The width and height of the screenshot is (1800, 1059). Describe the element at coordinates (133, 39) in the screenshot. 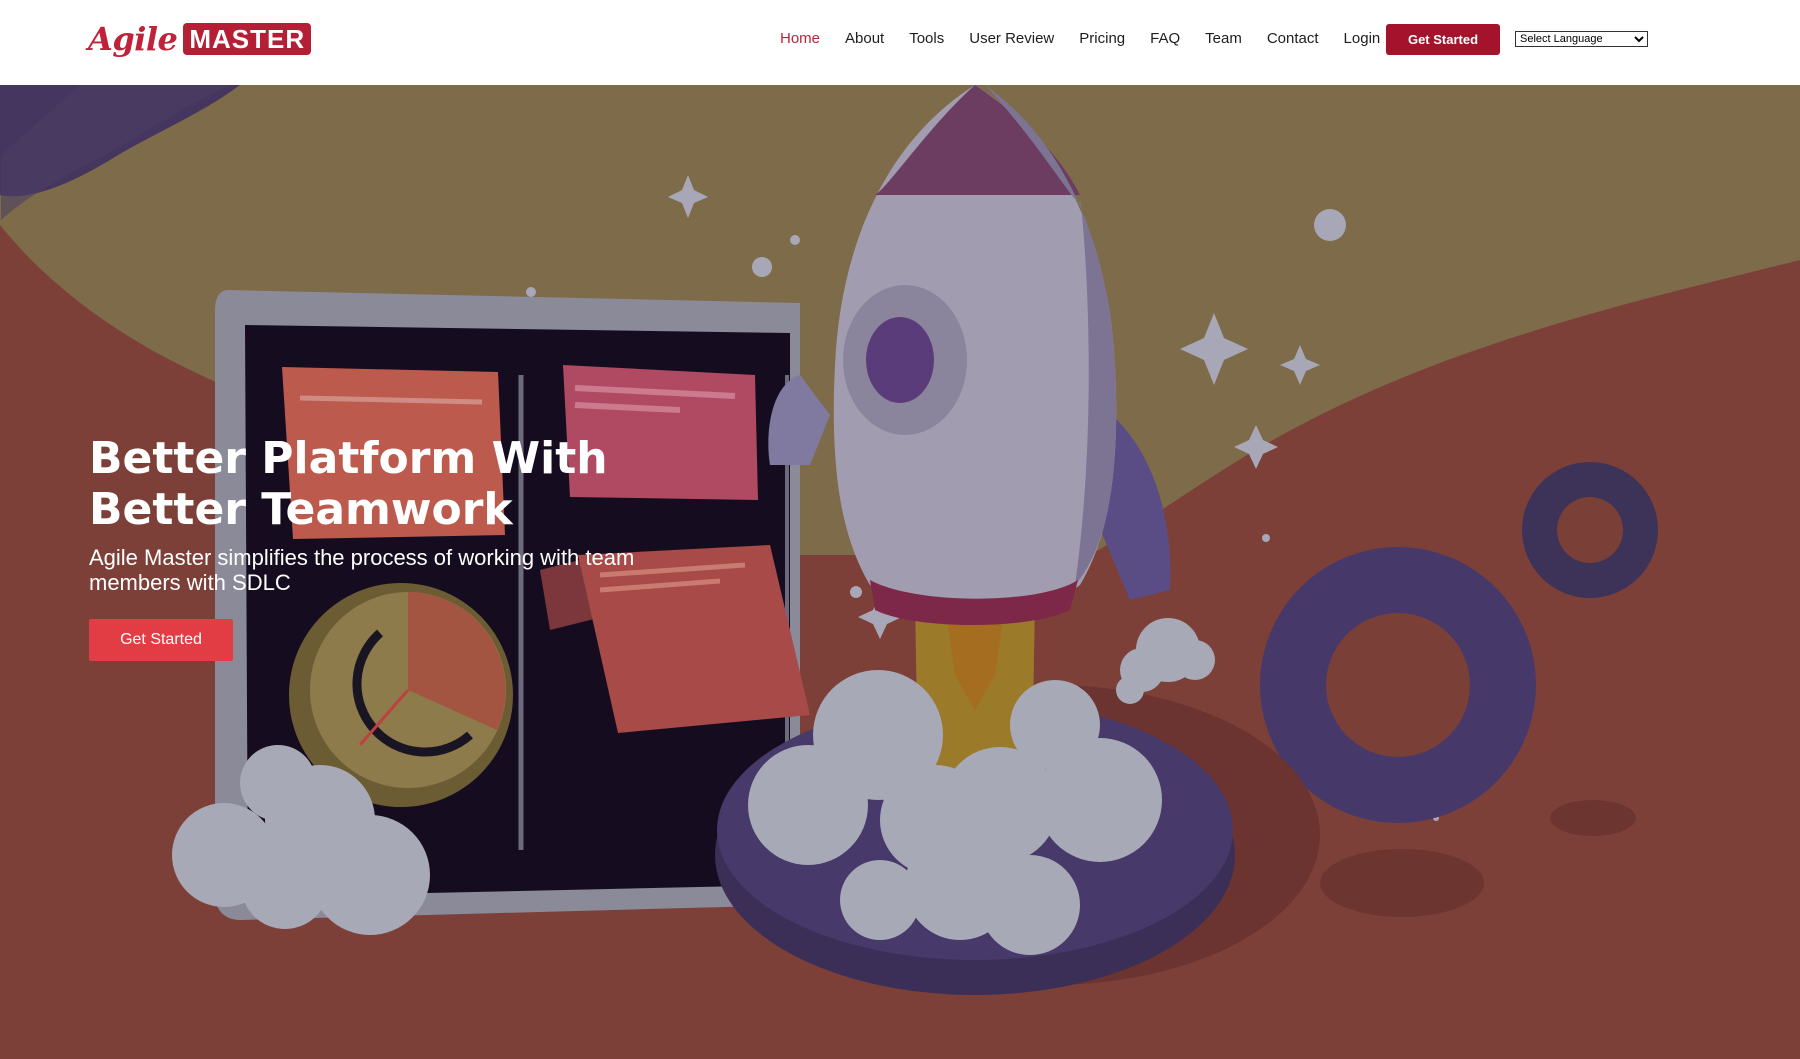

I see `logo-script-text: Agile` at that location.